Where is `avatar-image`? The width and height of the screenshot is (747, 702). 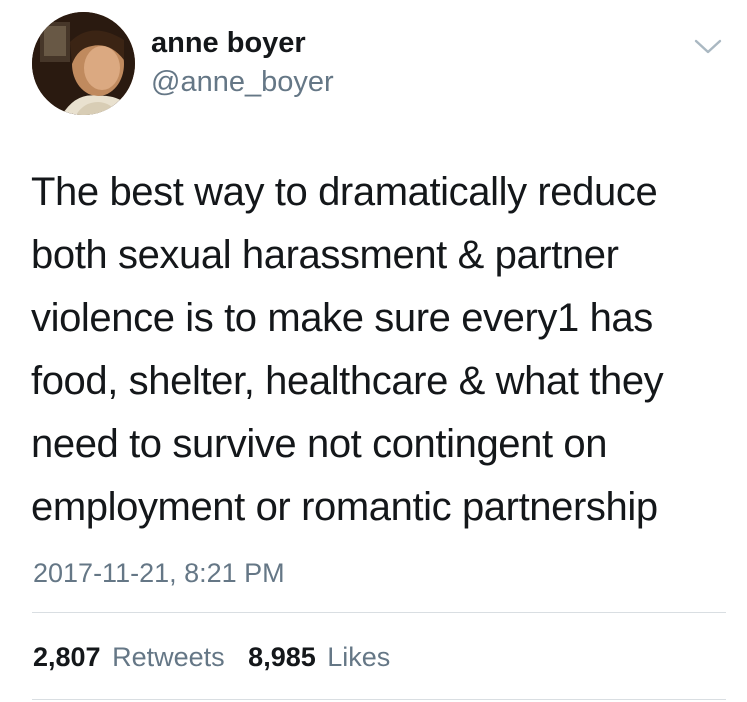
avatar-image is located at coordinates (83, 63).